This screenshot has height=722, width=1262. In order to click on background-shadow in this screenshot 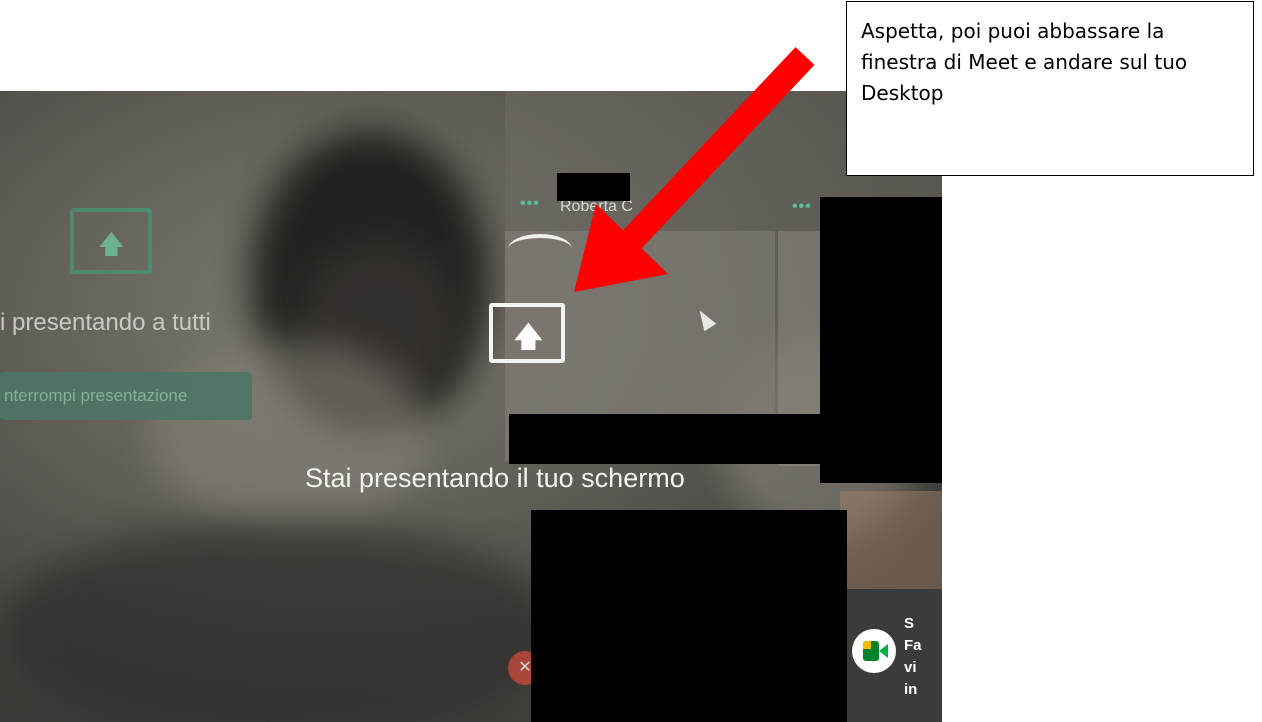, I will do `click(280, 621)`.